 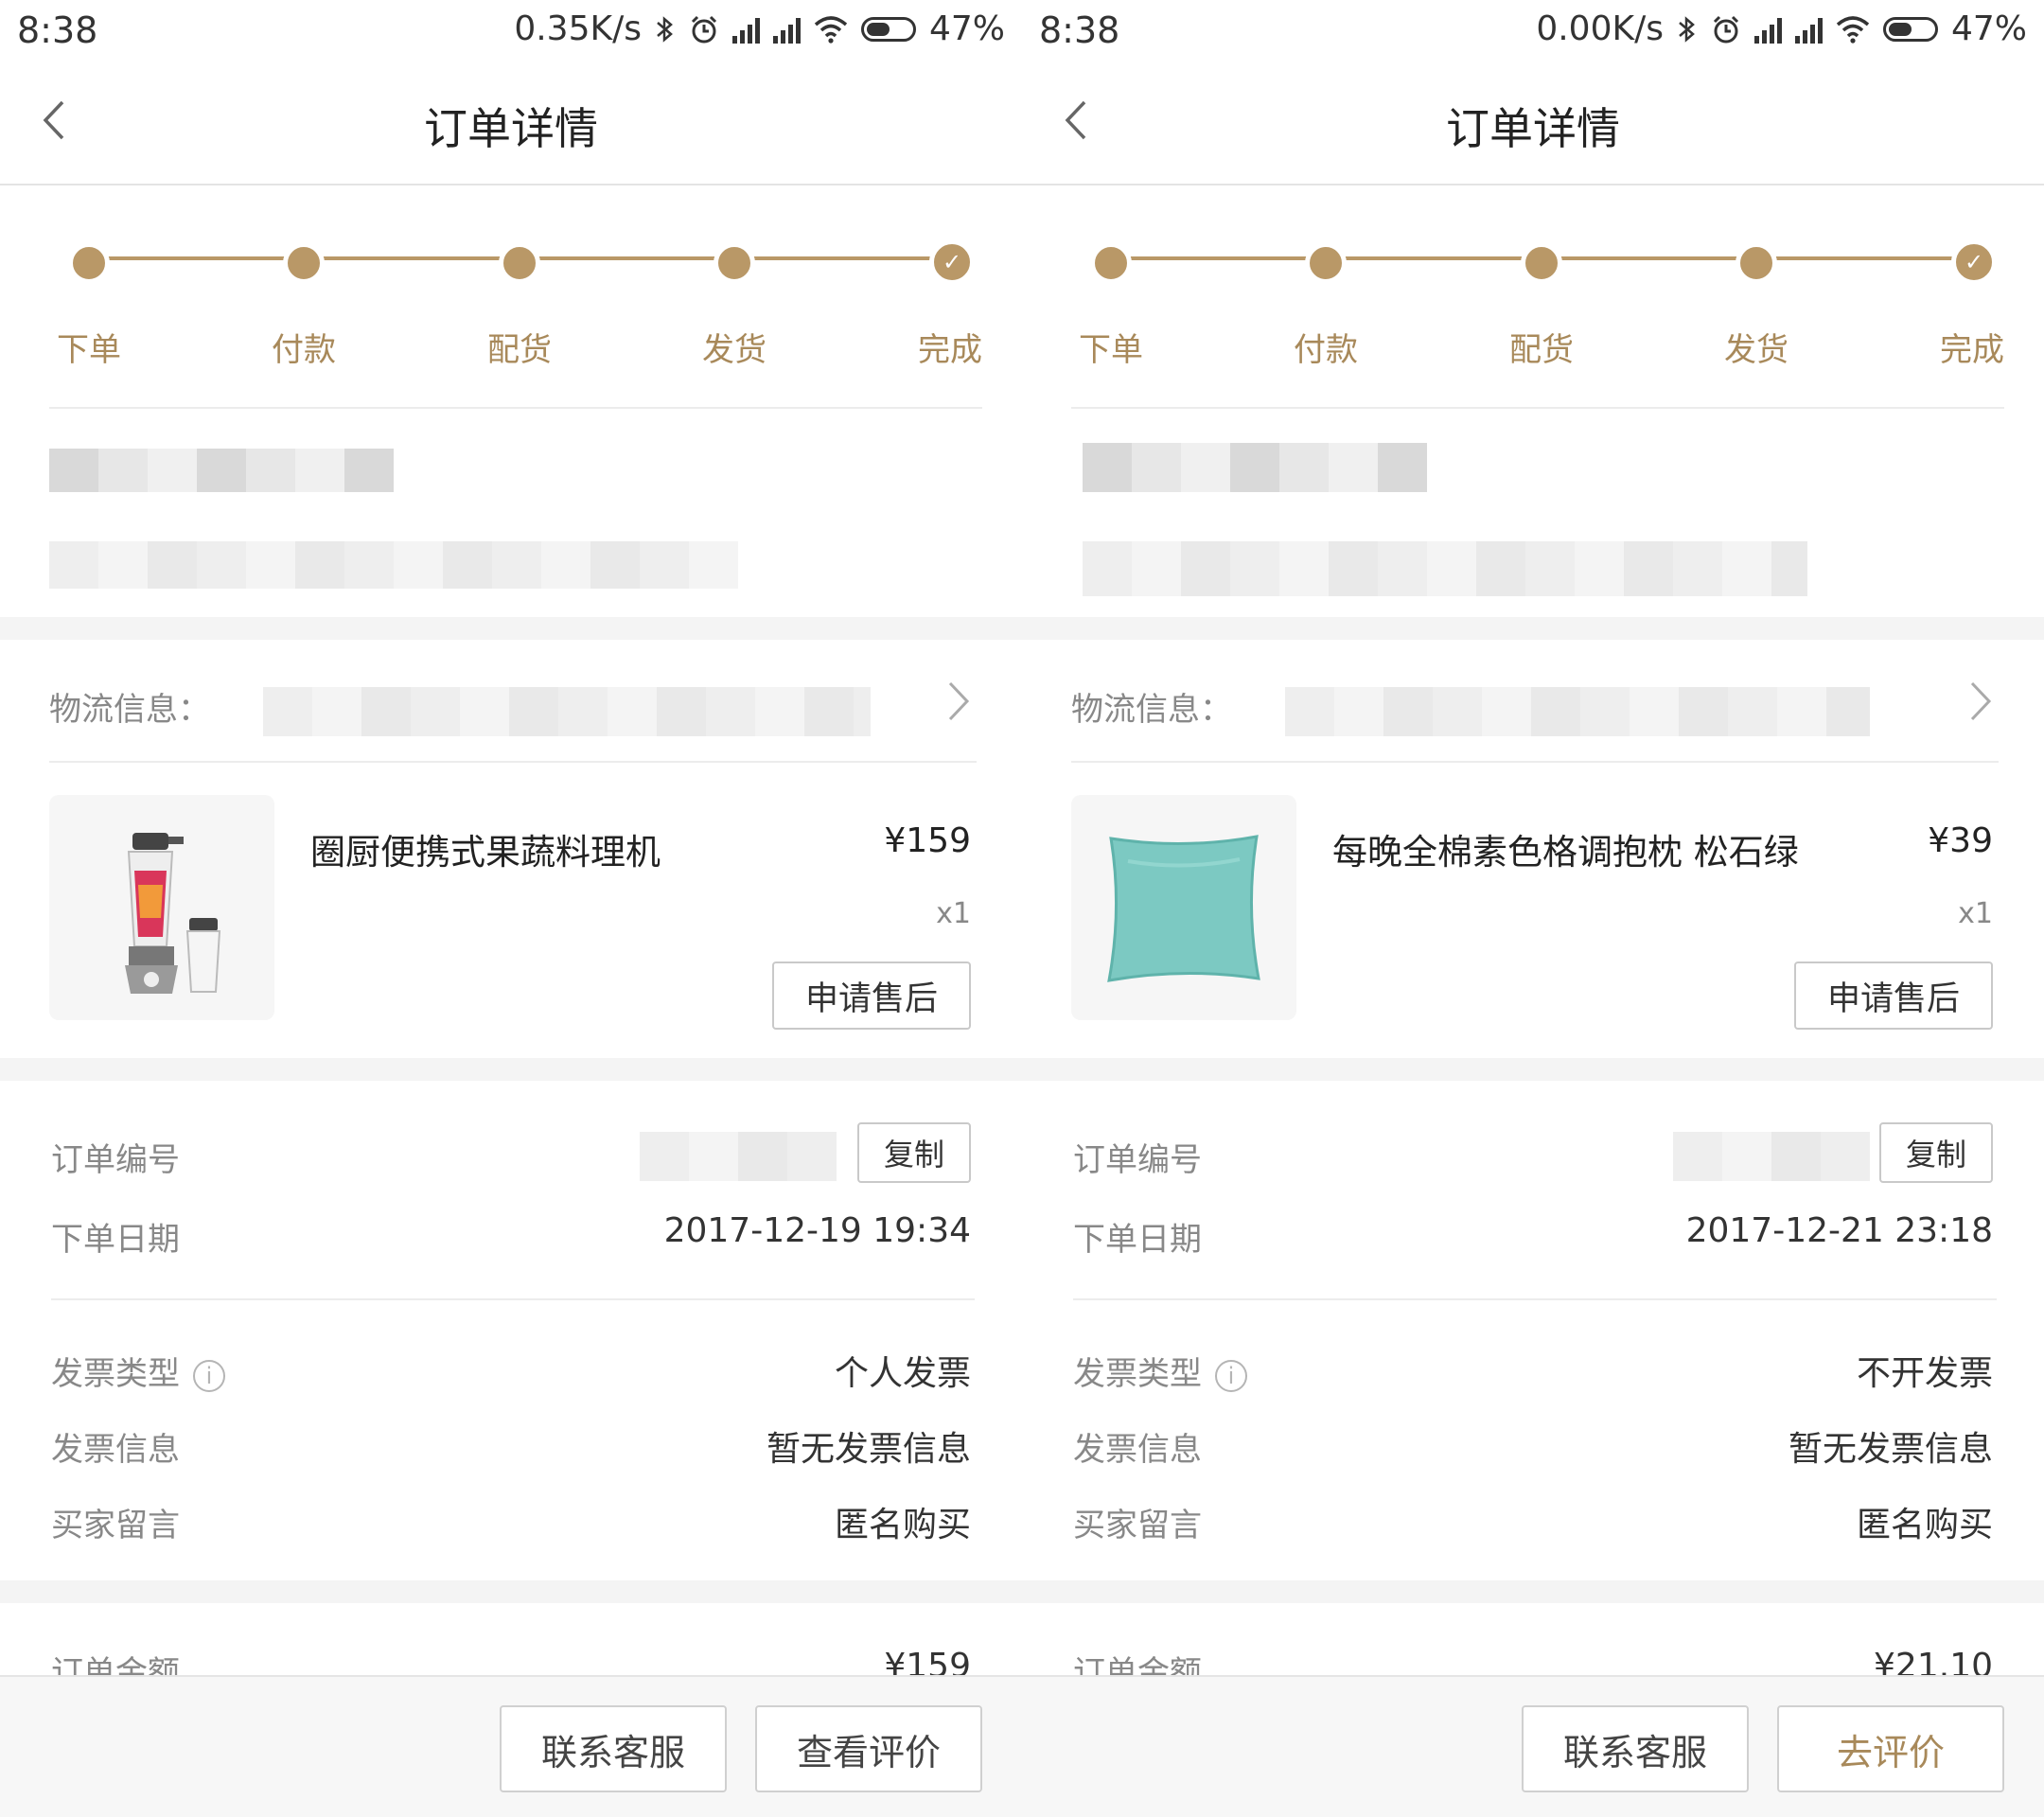 I want to click on address-detail-blurred, so click(x=1445, y=569).